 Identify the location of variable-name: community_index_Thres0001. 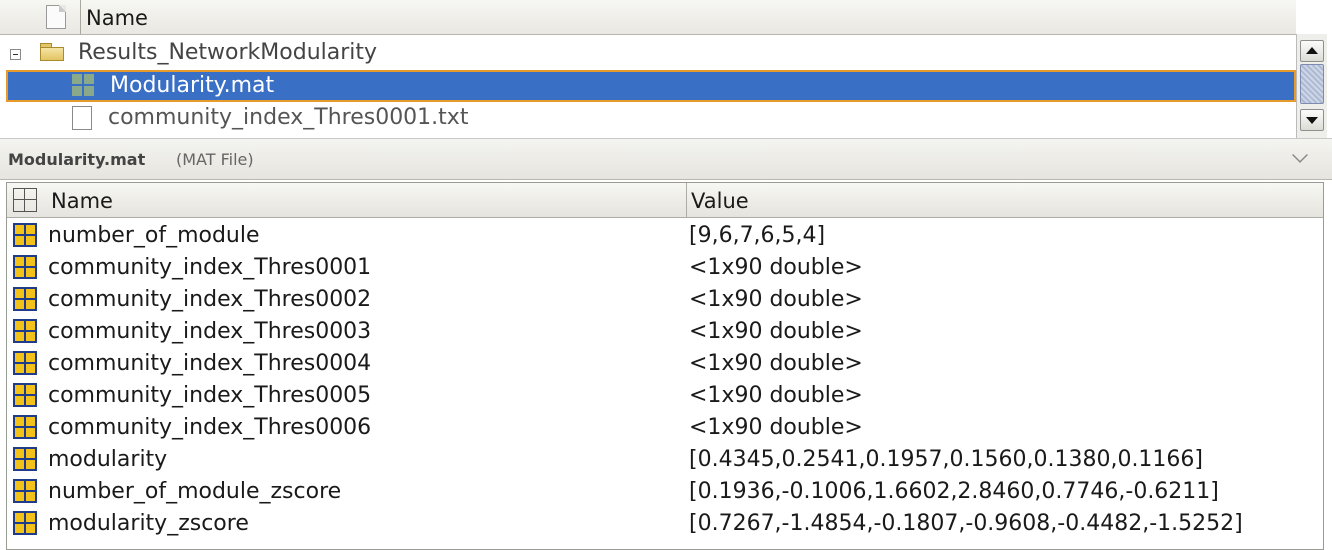
(210, 267).